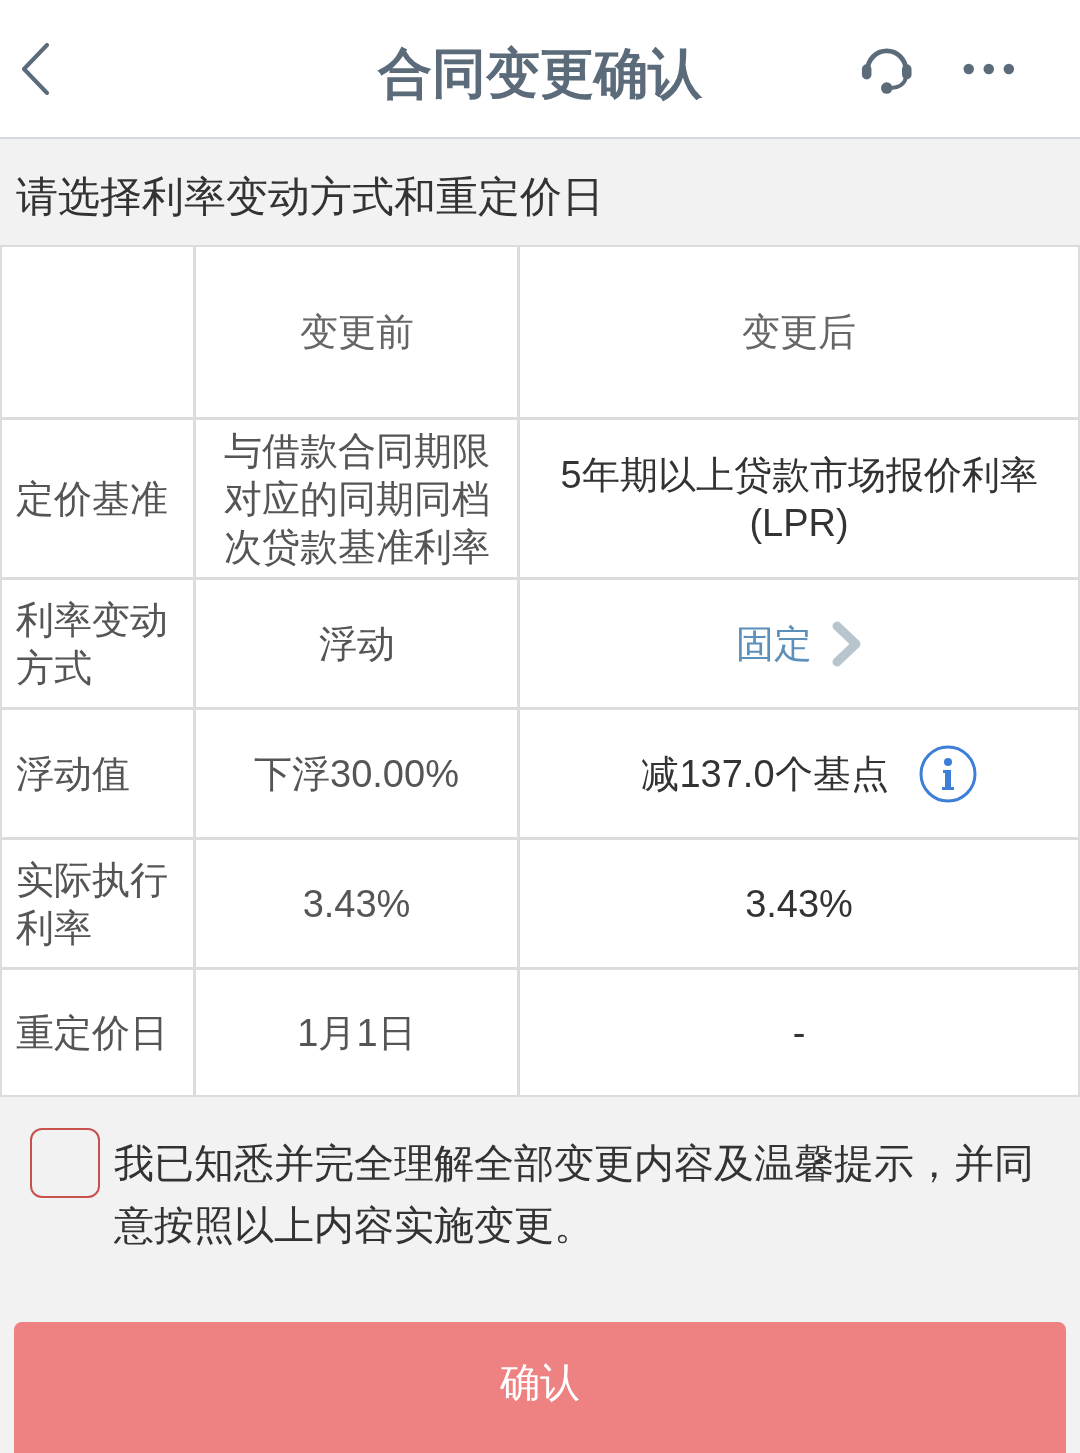 This screenshot has height=1453, width=1080. What do you see at coordinates (97, 773) in the screenshot?
I see `row-label: 浮动值` at bounding box center [97, 773].